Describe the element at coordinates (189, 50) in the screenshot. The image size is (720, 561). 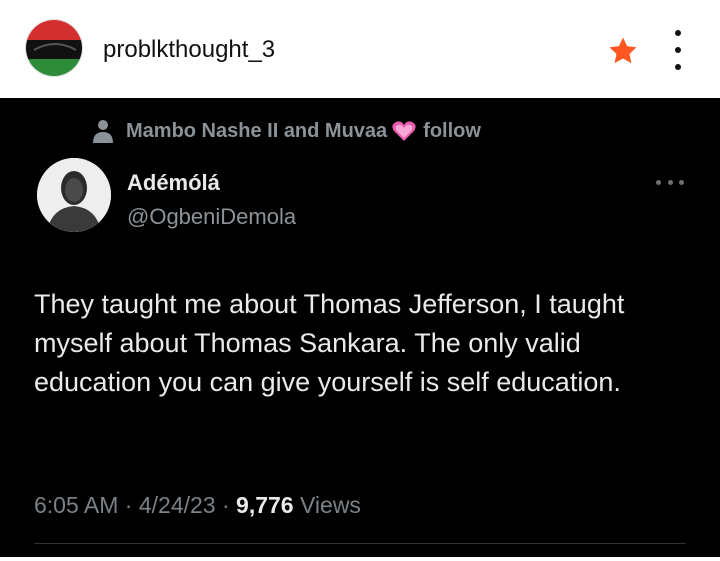
I see `post-username: problkthought_3` at that location.